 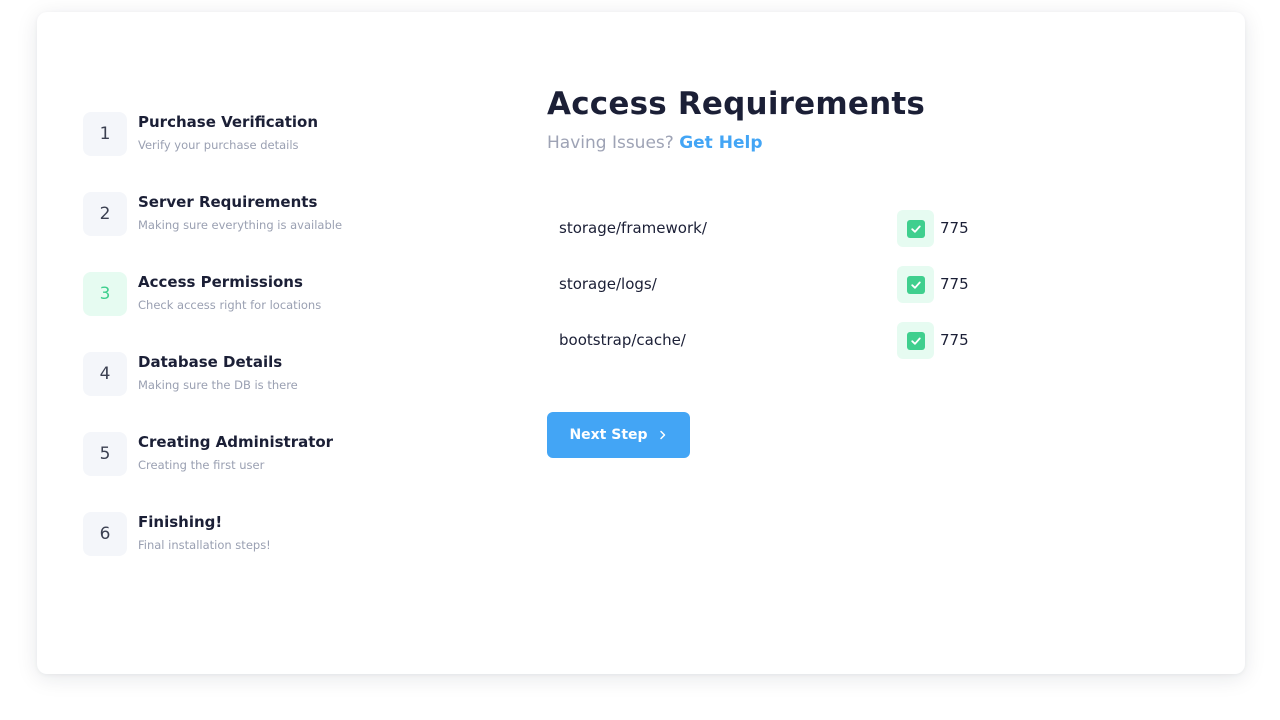 I want to click on step-title: Database Details, so click(x=210, y=362).